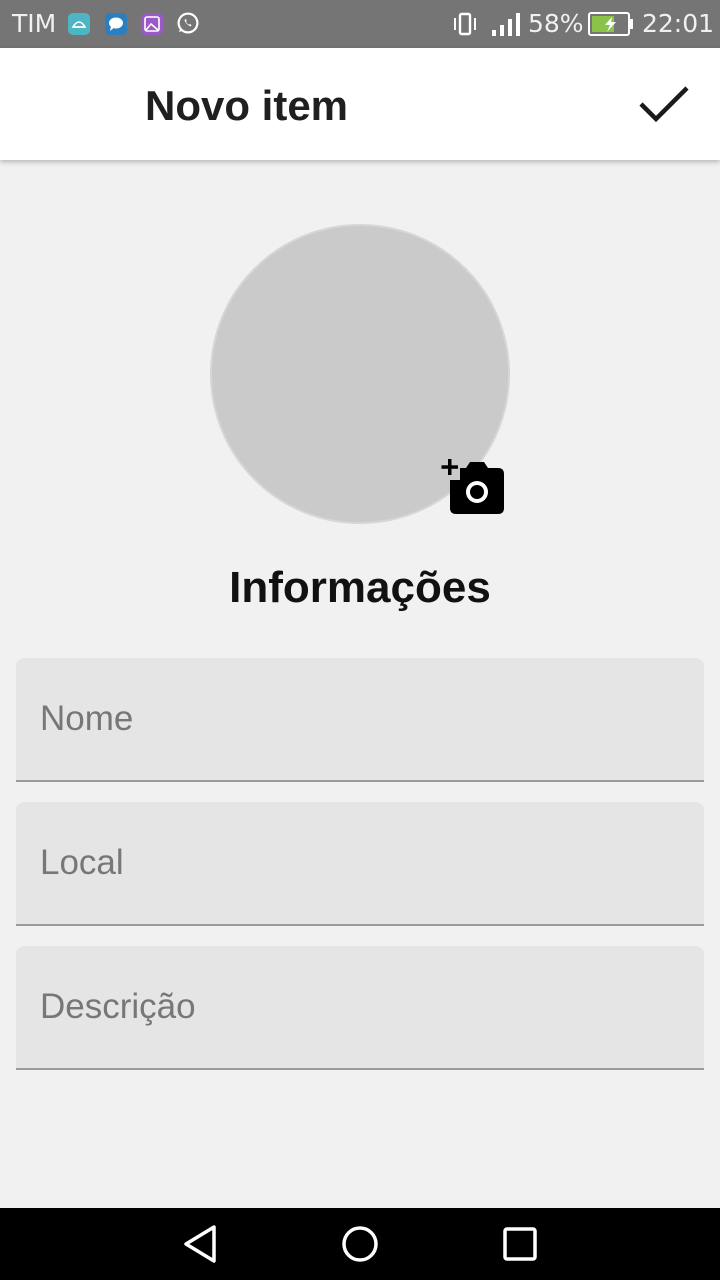  What do you see at coordinates (247, 105) in the screenshot?
I see `page-title: Novo item` at bounding box center [247, 105].